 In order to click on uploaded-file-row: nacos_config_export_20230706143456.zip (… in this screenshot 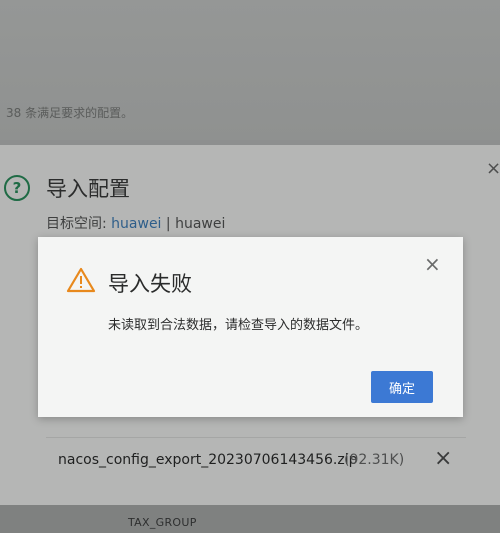, I will do `click(256, 459)`.